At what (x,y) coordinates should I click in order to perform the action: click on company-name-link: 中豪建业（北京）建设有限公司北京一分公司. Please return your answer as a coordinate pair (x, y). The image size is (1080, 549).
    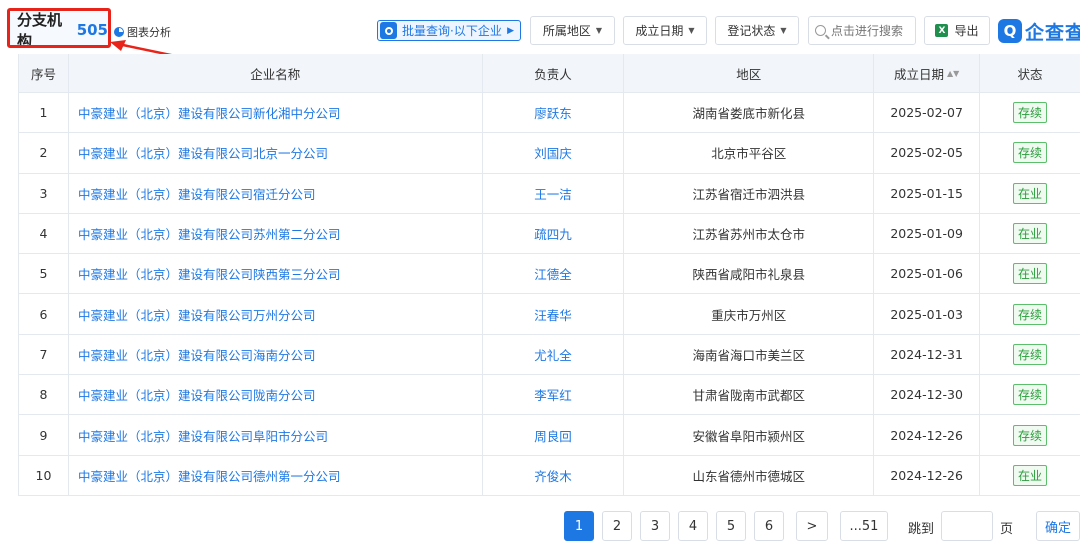
    Looking at the image, I should click on (276, 153).